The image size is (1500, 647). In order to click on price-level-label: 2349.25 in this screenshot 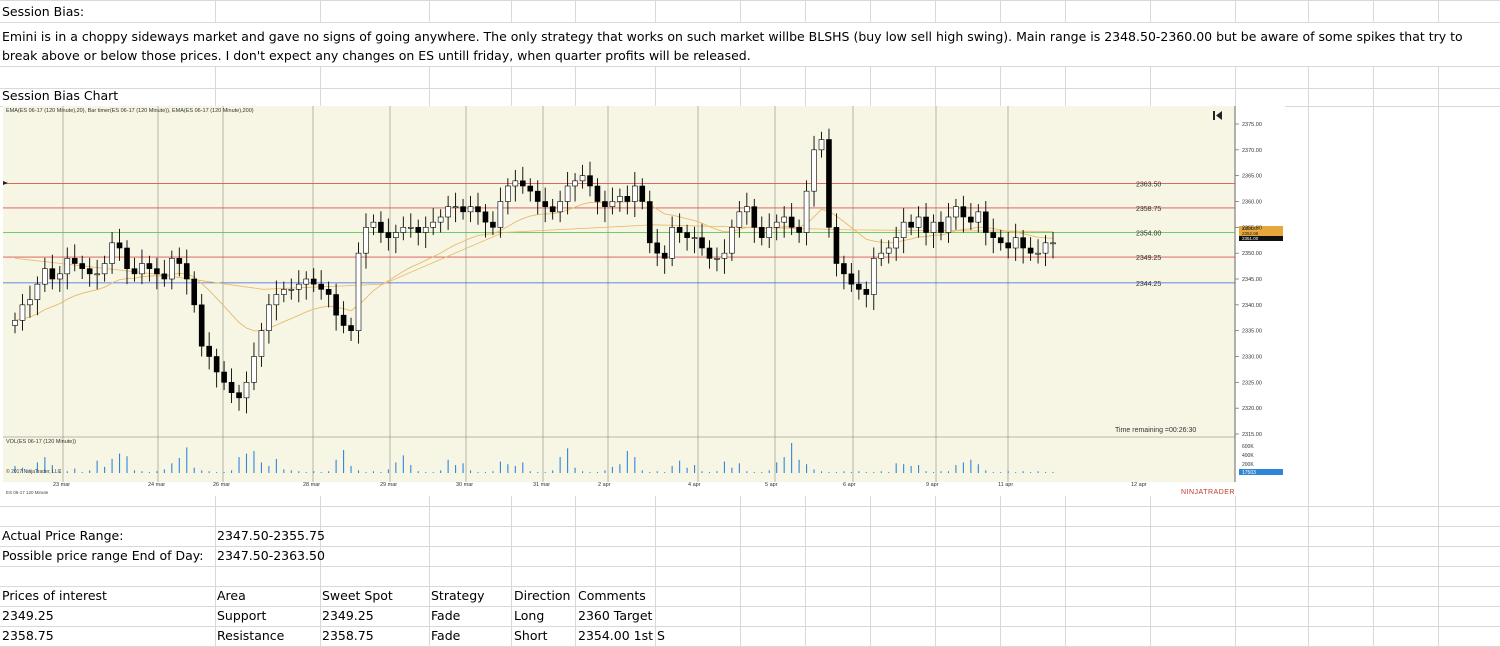, I will do `click(1148, 258)`.